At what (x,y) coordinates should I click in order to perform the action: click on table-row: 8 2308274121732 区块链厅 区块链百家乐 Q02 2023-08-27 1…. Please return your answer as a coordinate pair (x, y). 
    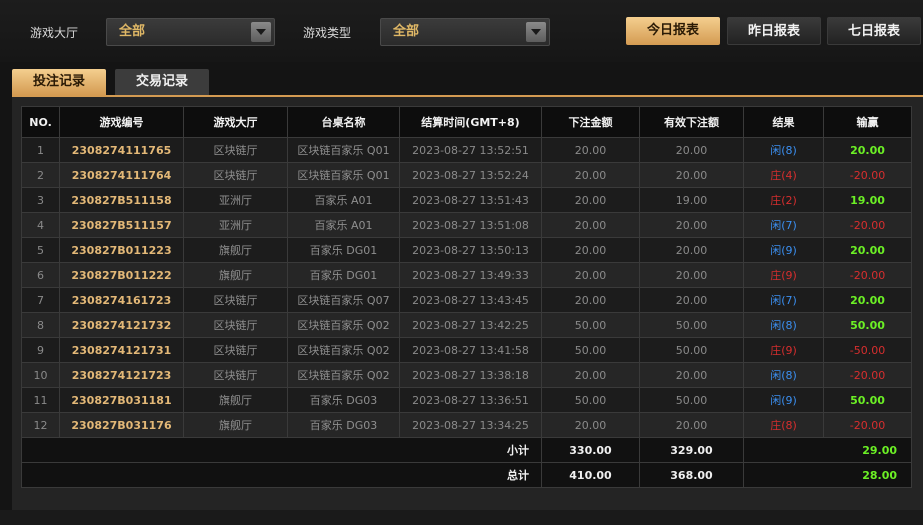
    Looking at the image, I should click on (466, 325).